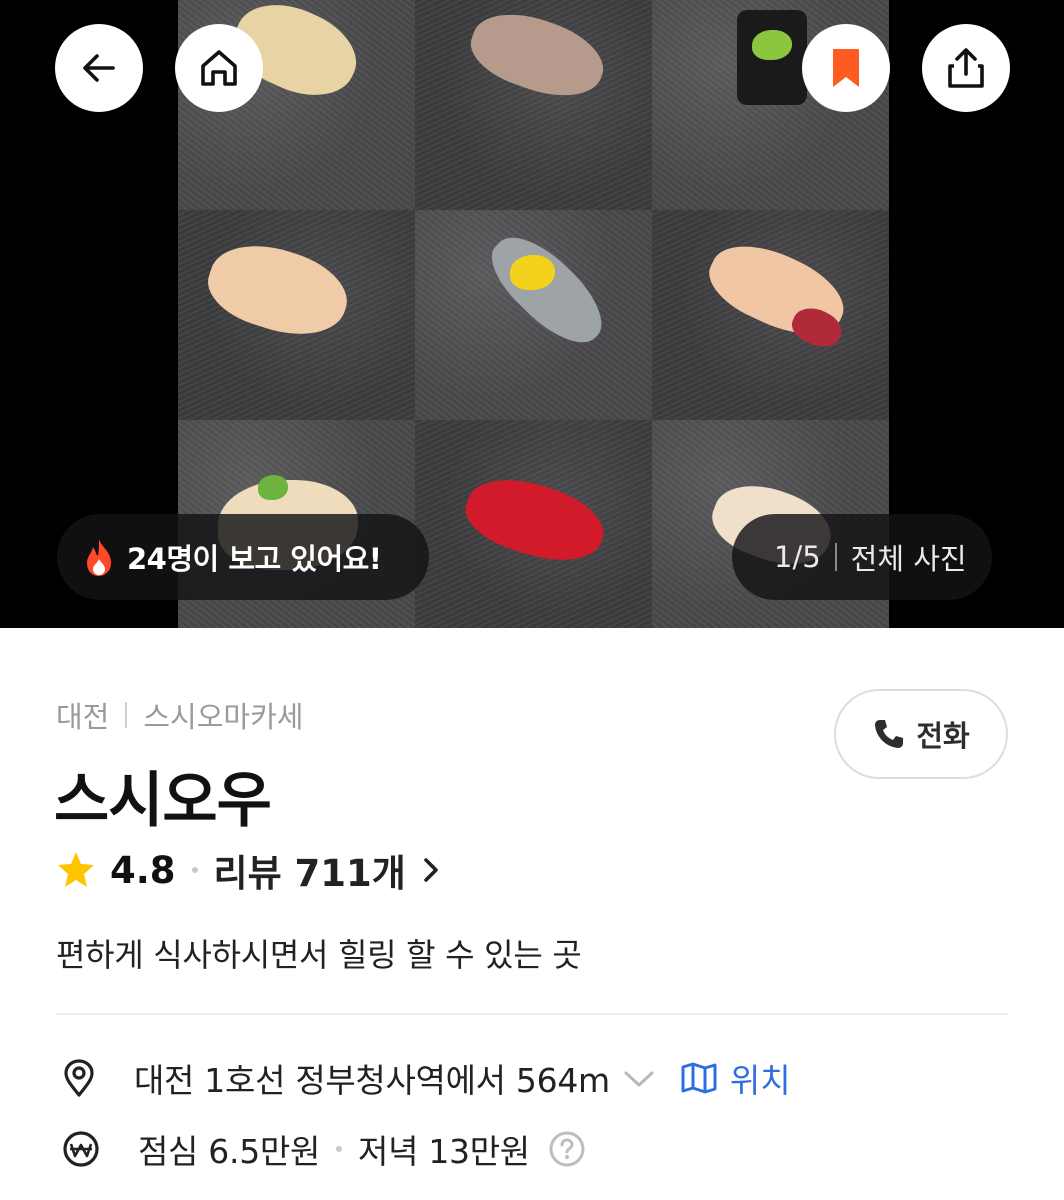  I want to click on fire-icon, so click(99, 557).